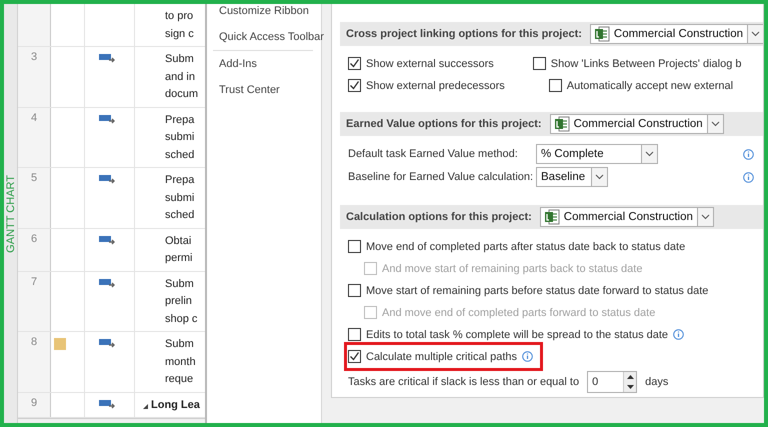  Describe the element at coordinates (572, 177) in the screenshot. I see `value-dropdown: Baseline` at that location.